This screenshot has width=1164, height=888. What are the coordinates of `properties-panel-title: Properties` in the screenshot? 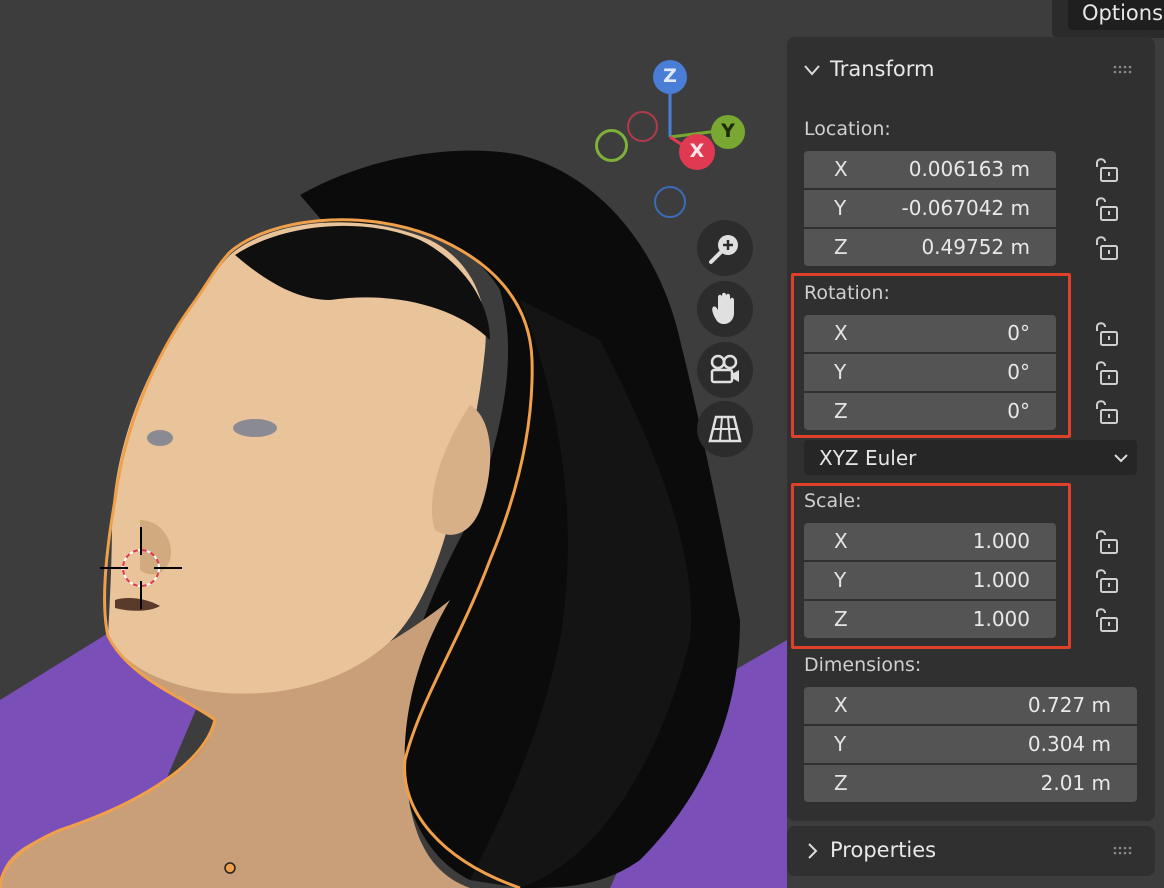 It's located at (883, 850).